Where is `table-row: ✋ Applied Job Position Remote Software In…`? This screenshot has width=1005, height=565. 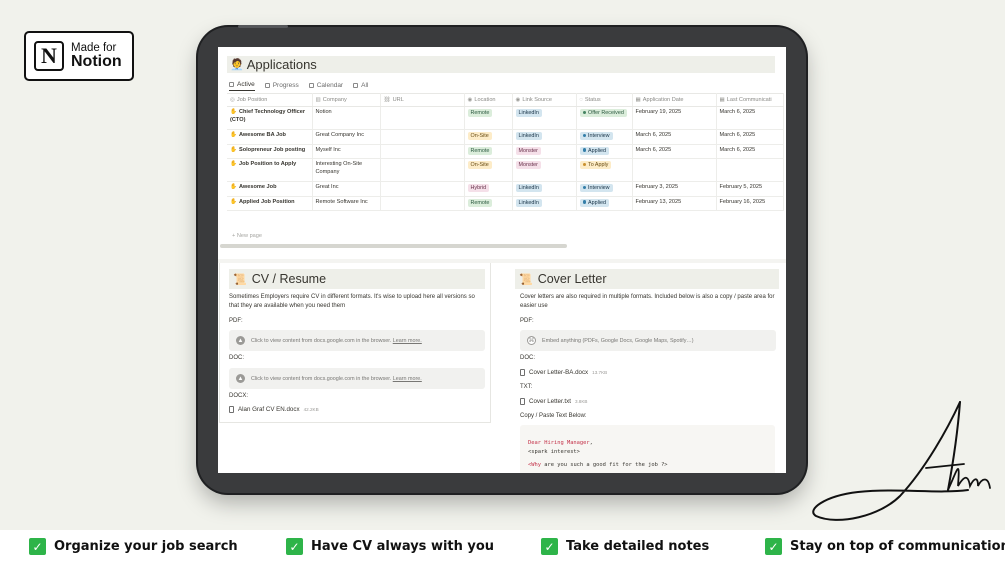 table-row: ✋ Applied Job Position Remote Software In… is located at coordinates (505, 203).